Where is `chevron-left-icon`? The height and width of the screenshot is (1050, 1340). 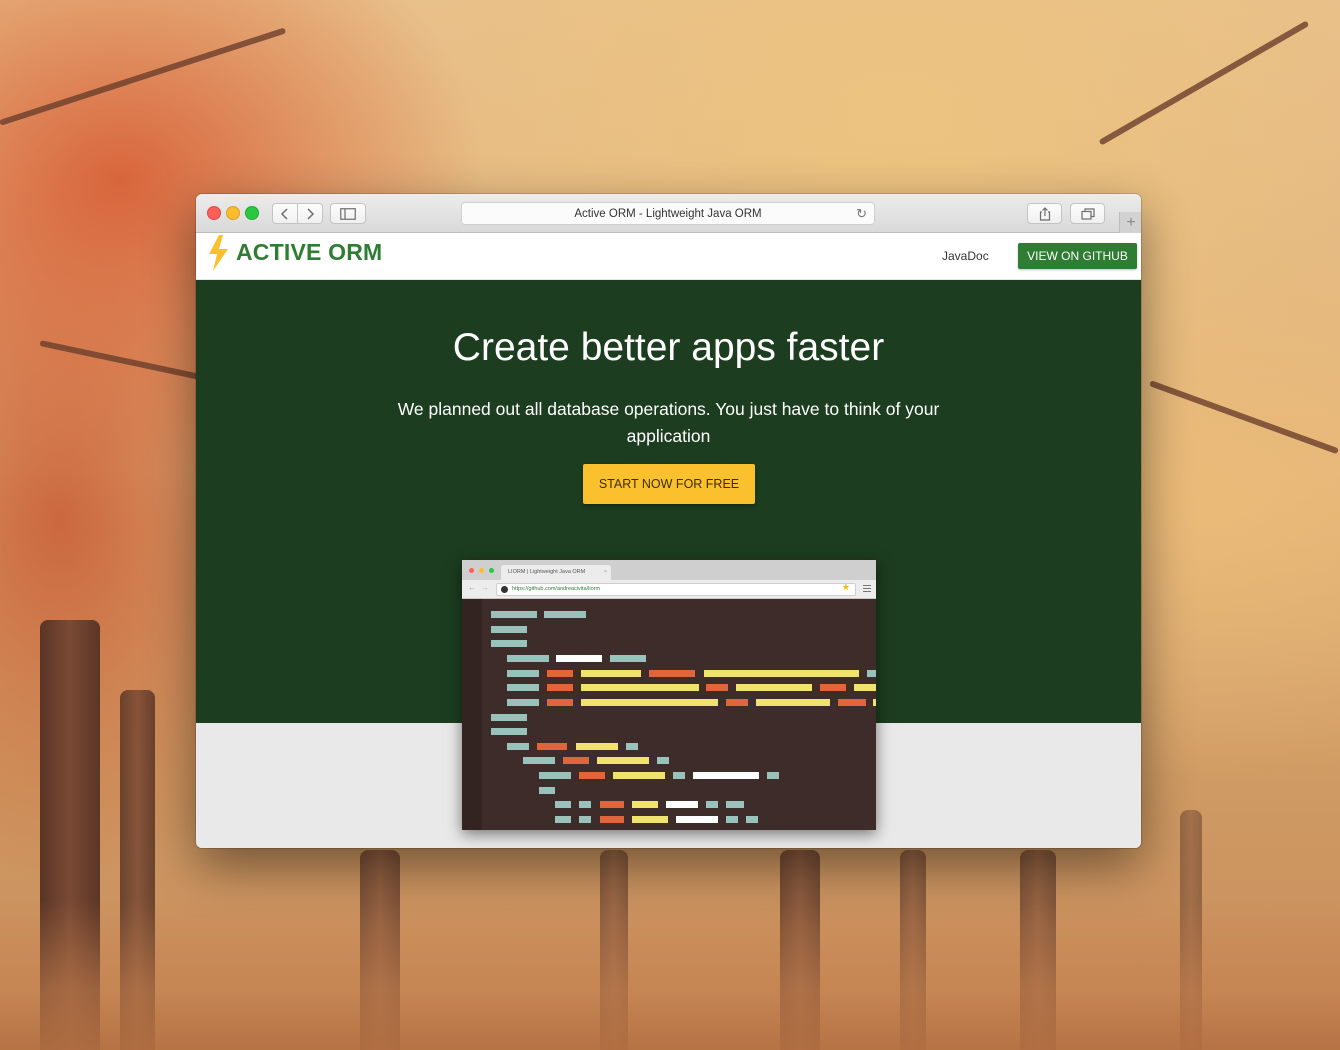 chevron-left-icon is located at coordinates (284, 213).